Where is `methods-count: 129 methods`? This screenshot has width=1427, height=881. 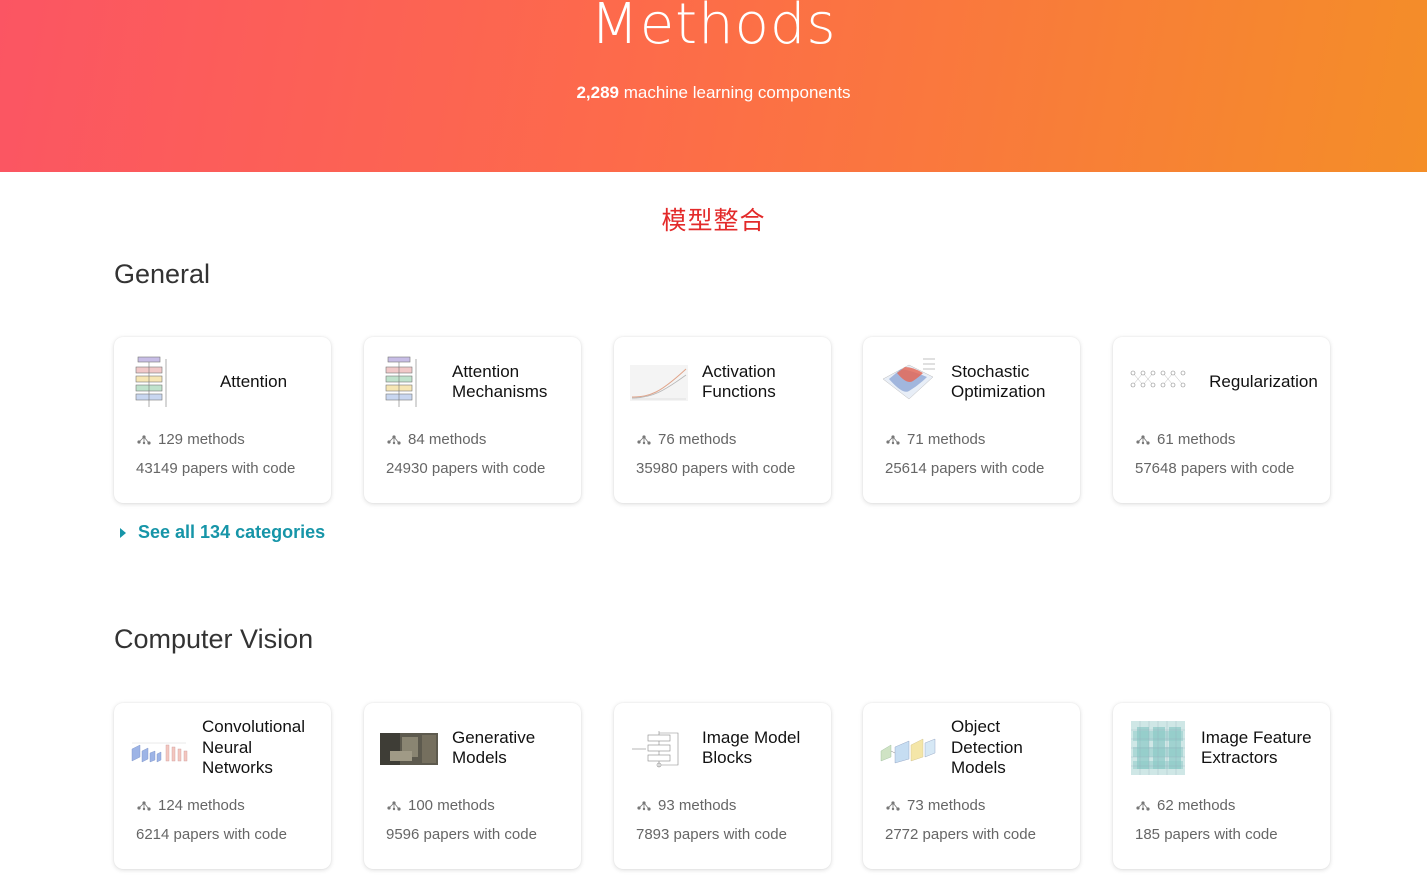
methods-count: 129 methods is located at coordinates (190, 439).